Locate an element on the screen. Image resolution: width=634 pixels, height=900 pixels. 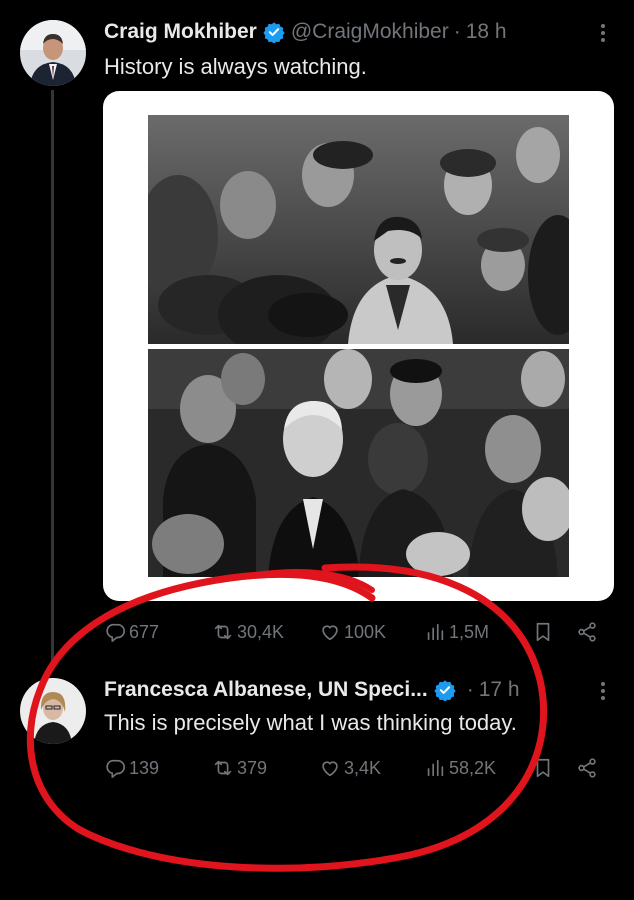
reply-count: 139 is located at coordinates (144, 767).